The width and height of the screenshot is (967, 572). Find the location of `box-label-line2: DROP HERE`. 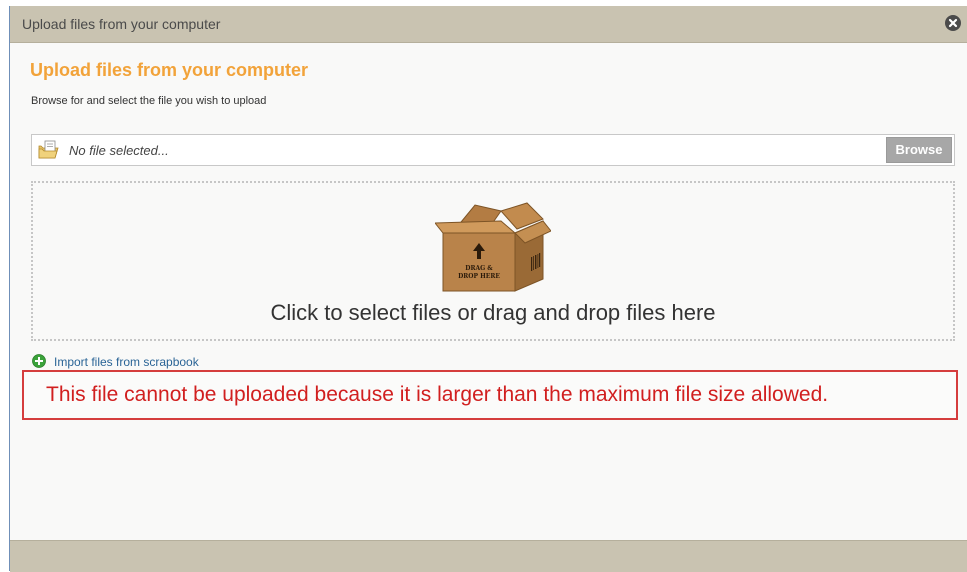

box-label-line2: DROP HERE is located at coordinates (479, 276).